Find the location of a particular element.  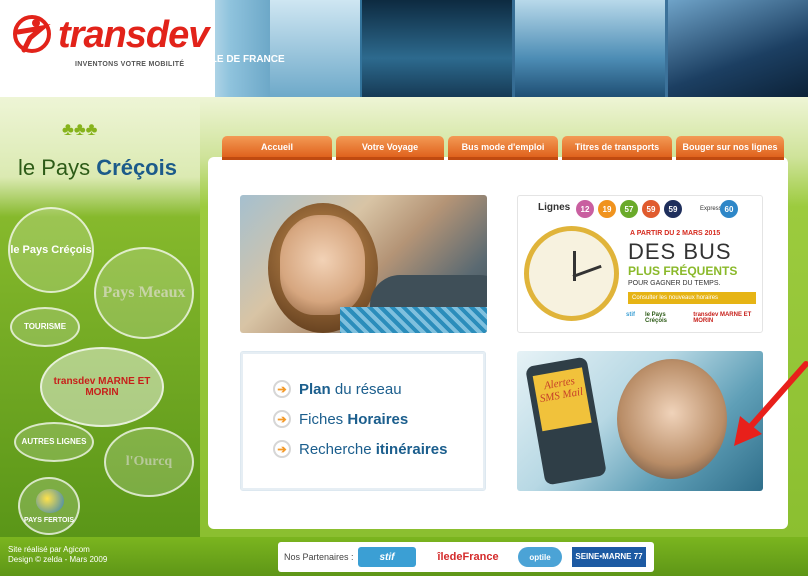

pays-crecois-header: ♣♣♣ le Pays Créçois is located at coordinates (100, 147).